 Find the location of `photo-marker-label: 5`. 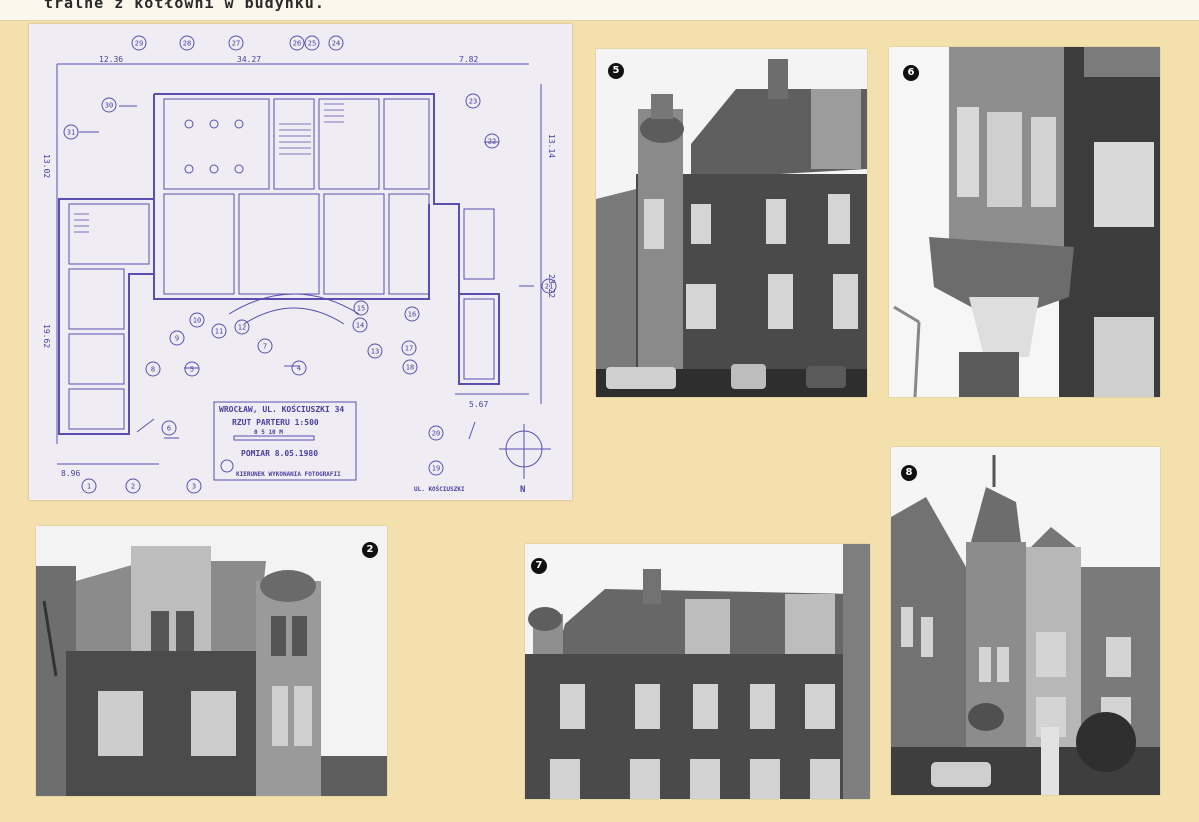

photo-marker-label: 5 is located at coordinates (192, 370).